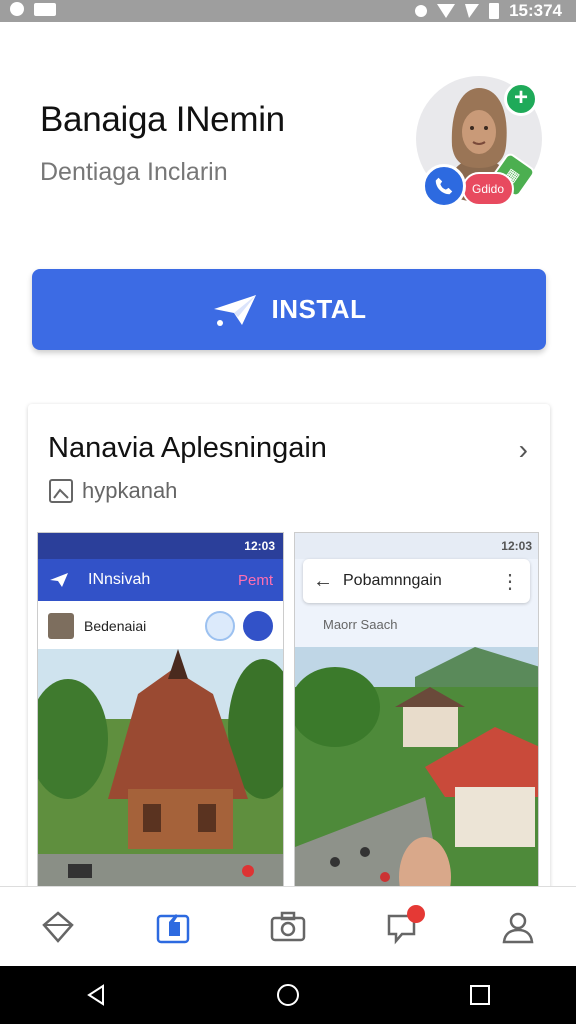  Describe the element at coordinates (488, 189) in the screenshot. I see `avatar-pill-badge: Gdido` at that location.